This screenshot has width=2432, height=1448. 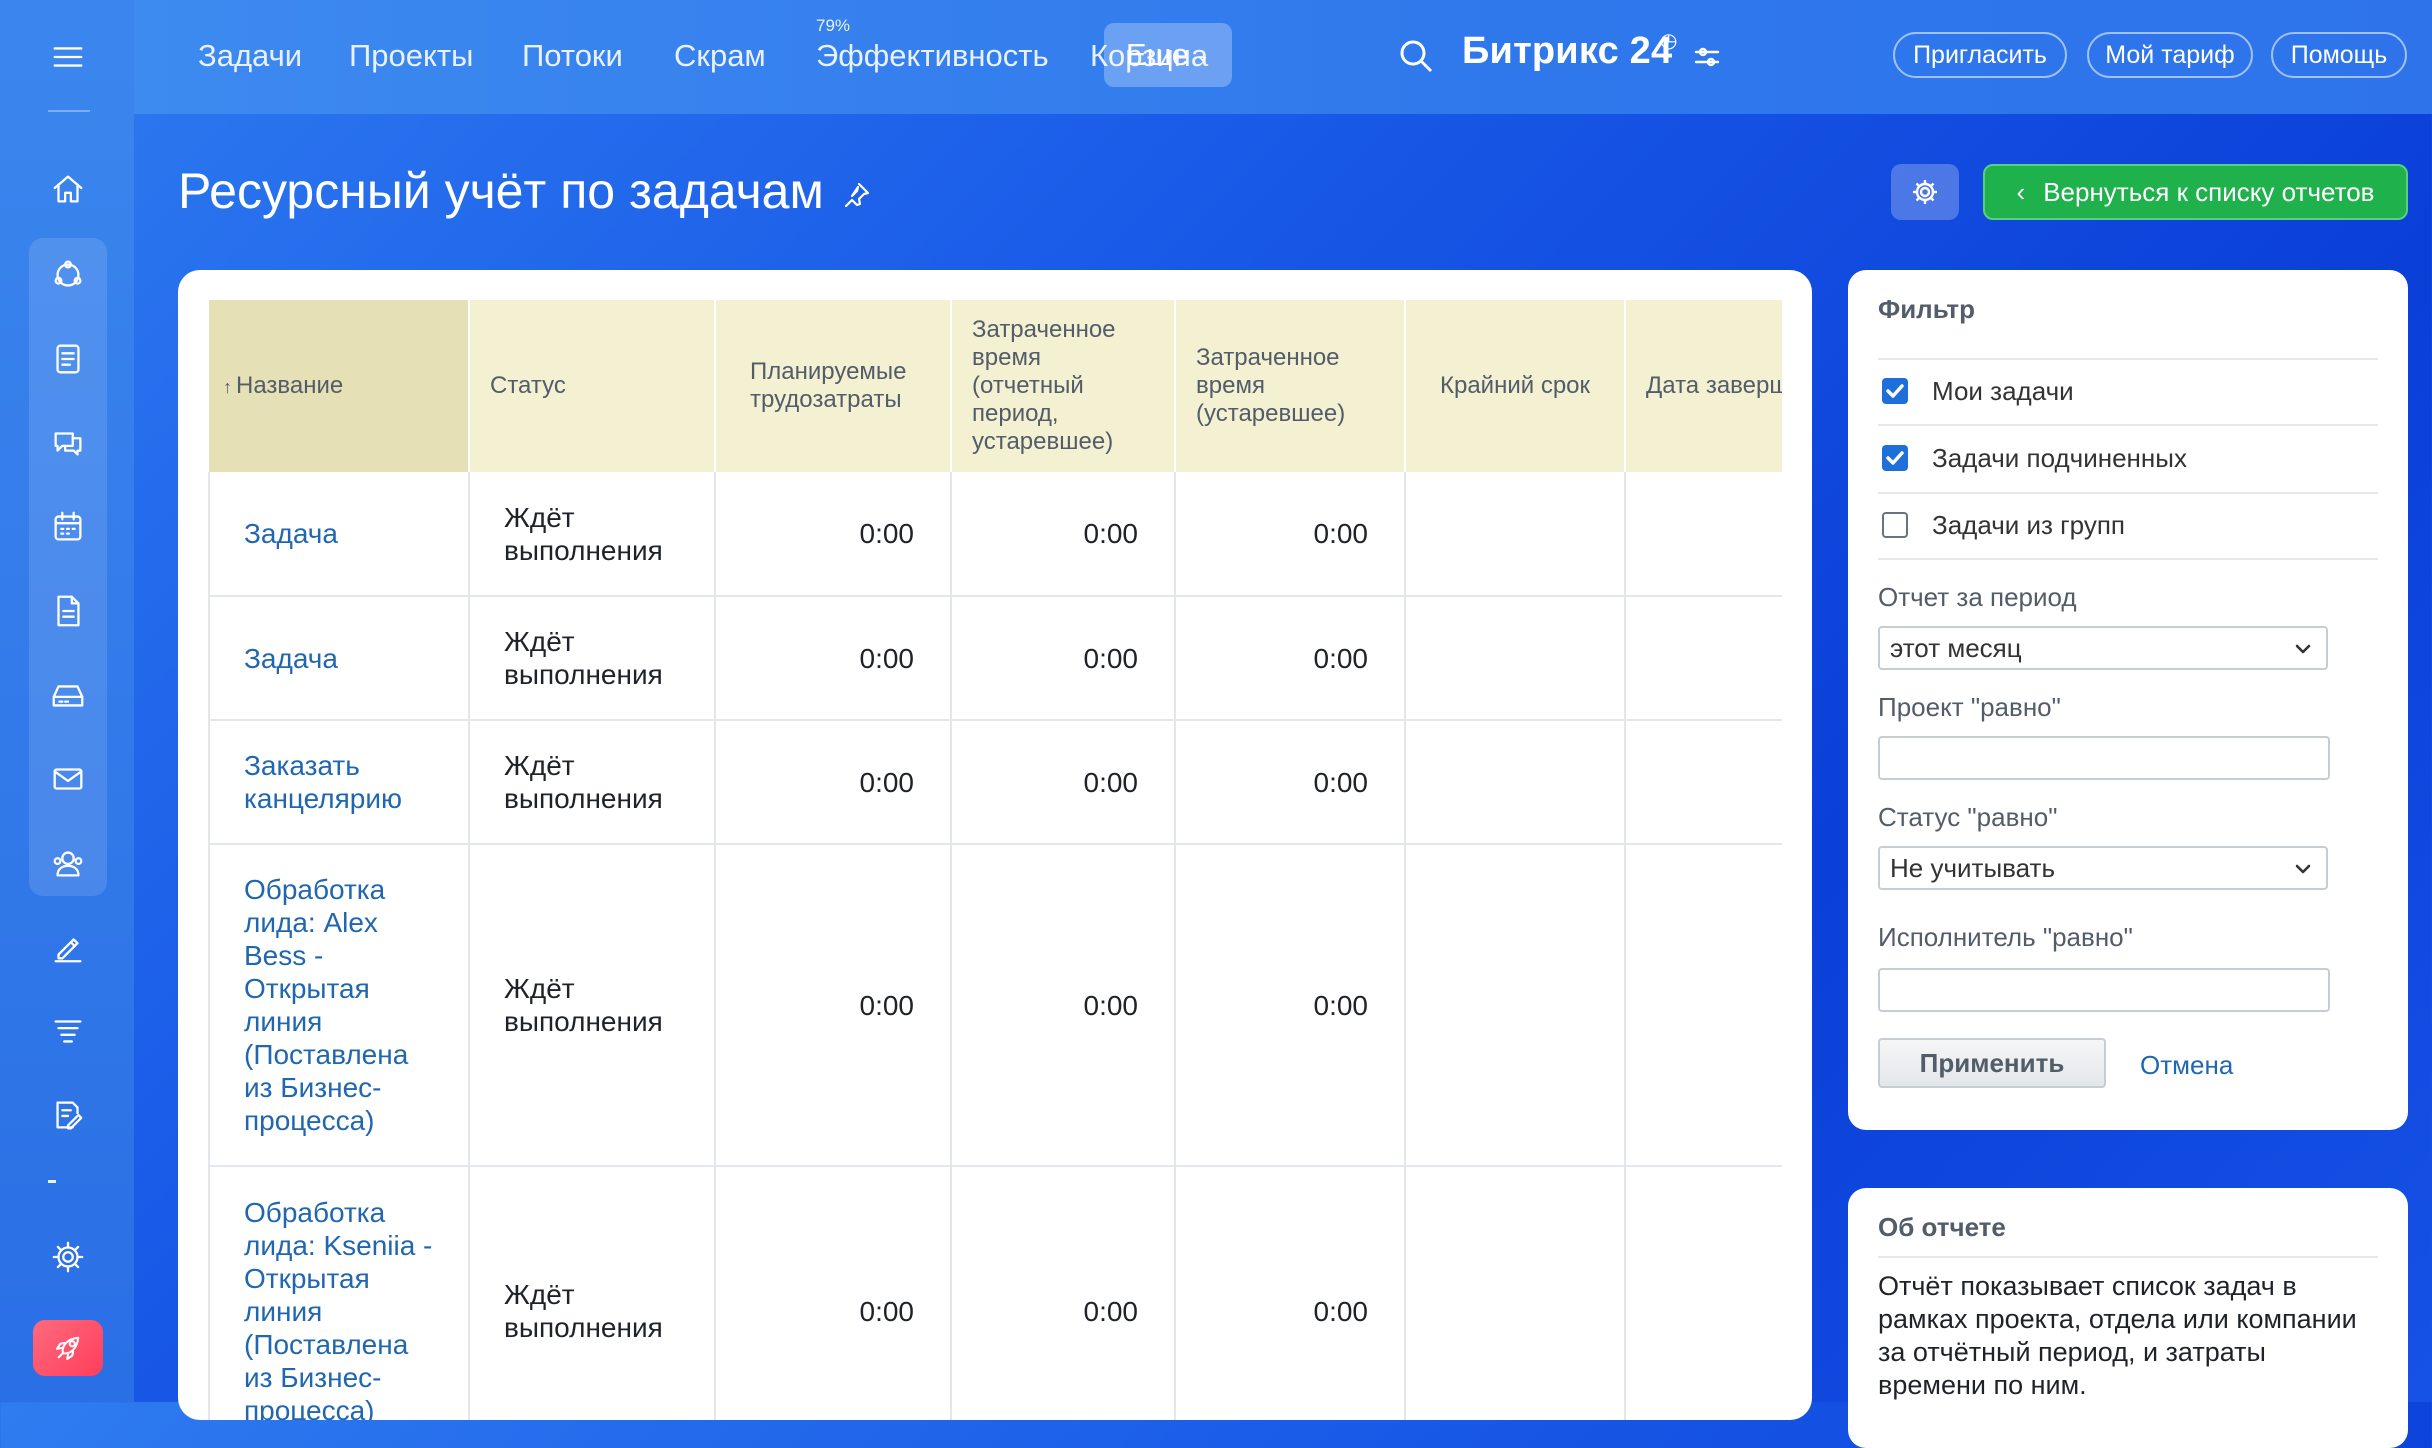 I want to click on project-label: Проект "равно", so click(x=1969, y=707).